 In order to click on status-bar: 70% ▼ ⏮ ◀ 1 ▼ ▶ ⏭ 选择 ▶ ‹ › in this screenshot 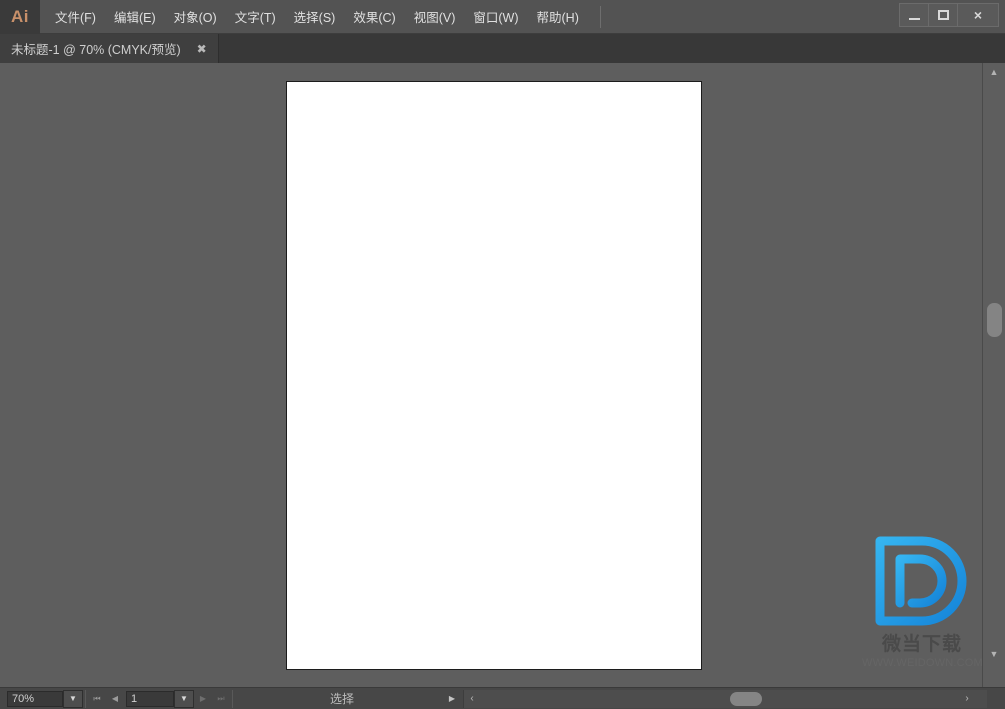, I will do `click(502, 698)`.